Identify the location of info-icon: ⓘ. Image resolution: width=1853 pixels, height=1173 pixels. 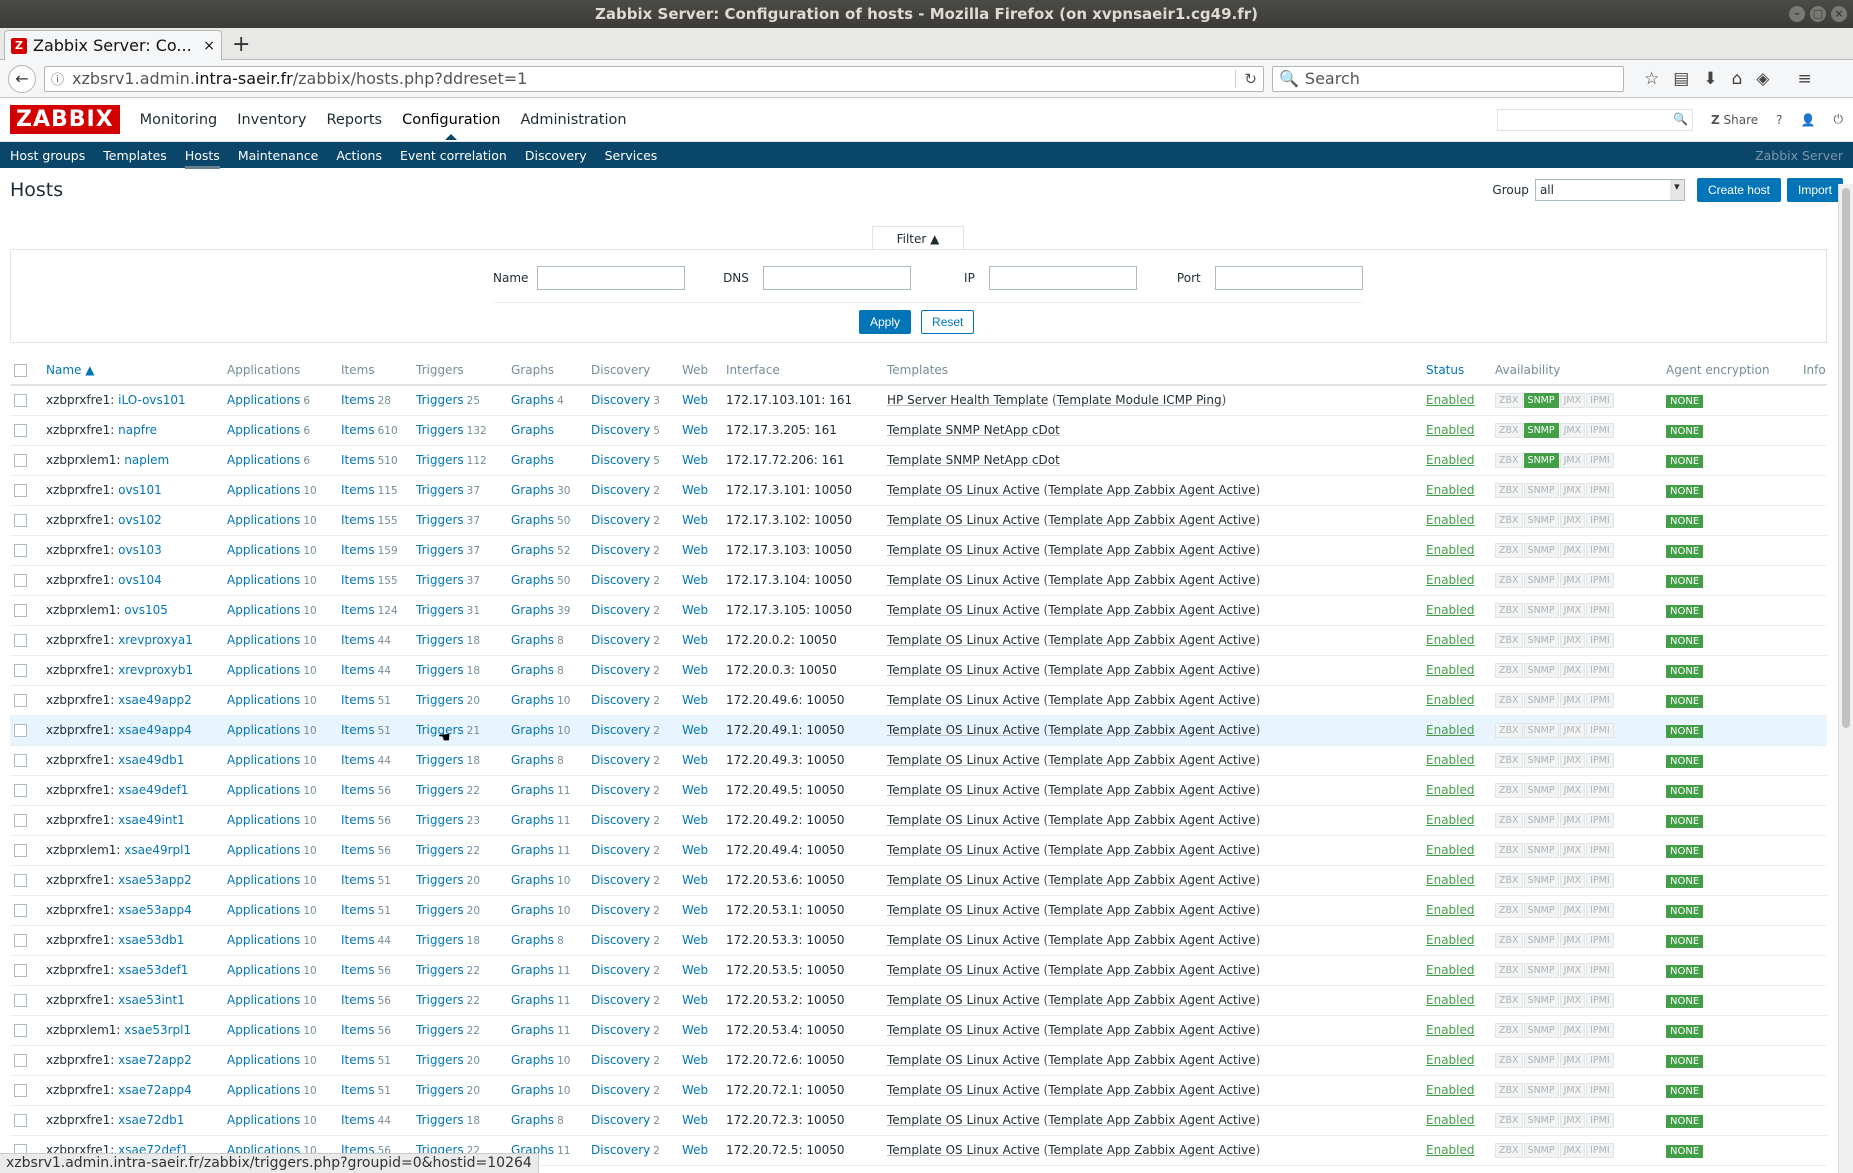
(57, 78).